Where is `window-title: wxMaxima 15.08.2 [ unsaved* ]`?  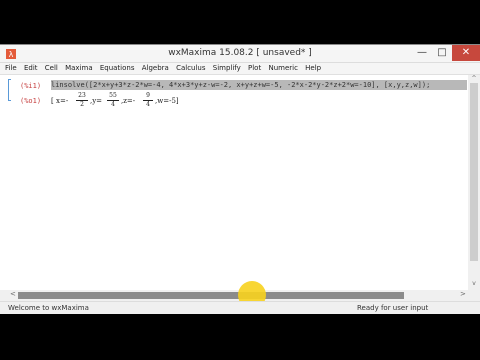
window-title: wxMaxima 15.08.2 [ unsaved* ] is located at coordinates (240, 53).